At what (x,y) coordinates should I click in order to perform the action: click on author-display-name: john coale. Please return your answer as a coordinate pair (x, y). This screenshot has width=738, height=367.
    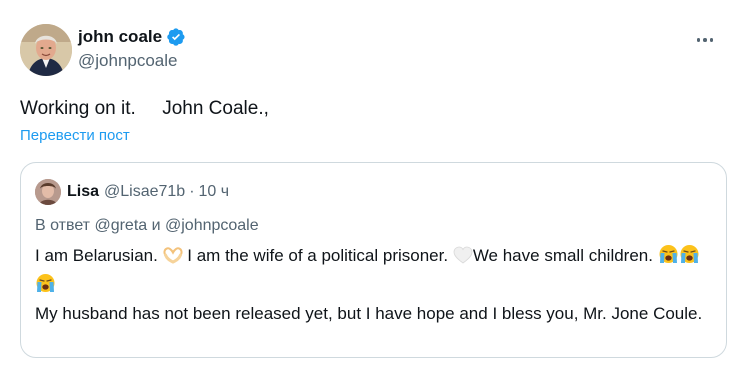
    Looking at the image, I should click on (132, 37).